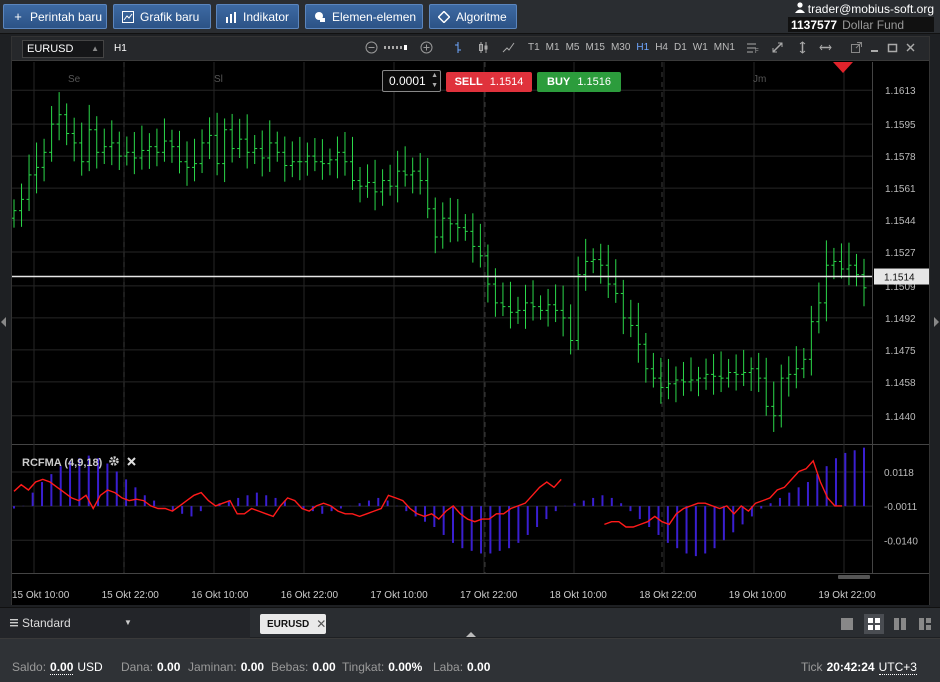 The width and height of the screenshot is (940, 682). I want to click on status-tingkat: Tingkat: 0.00%, so click(382, 667).